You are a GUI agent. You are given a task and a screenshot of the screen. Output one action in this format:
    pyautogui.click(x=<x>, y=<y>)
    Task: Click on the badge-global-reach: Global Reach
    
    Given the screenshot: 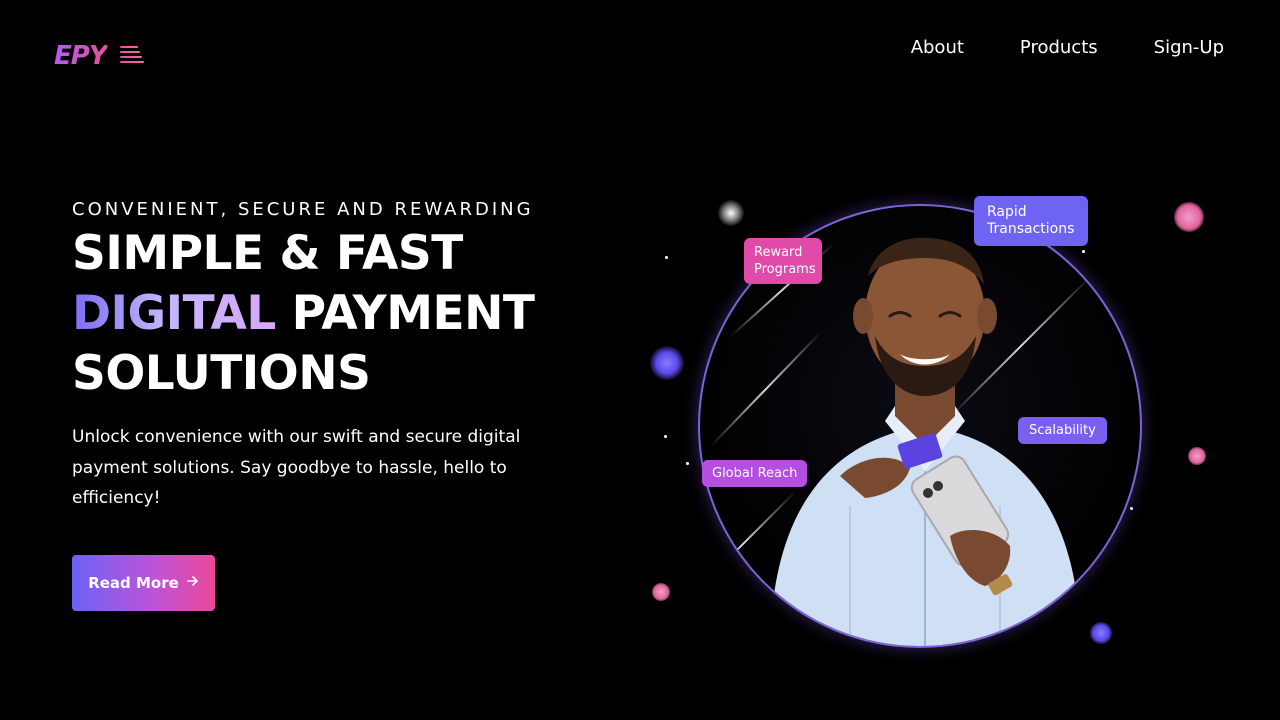 What is the action you would take?
    pyautogui.click(x=755, y=473)
    